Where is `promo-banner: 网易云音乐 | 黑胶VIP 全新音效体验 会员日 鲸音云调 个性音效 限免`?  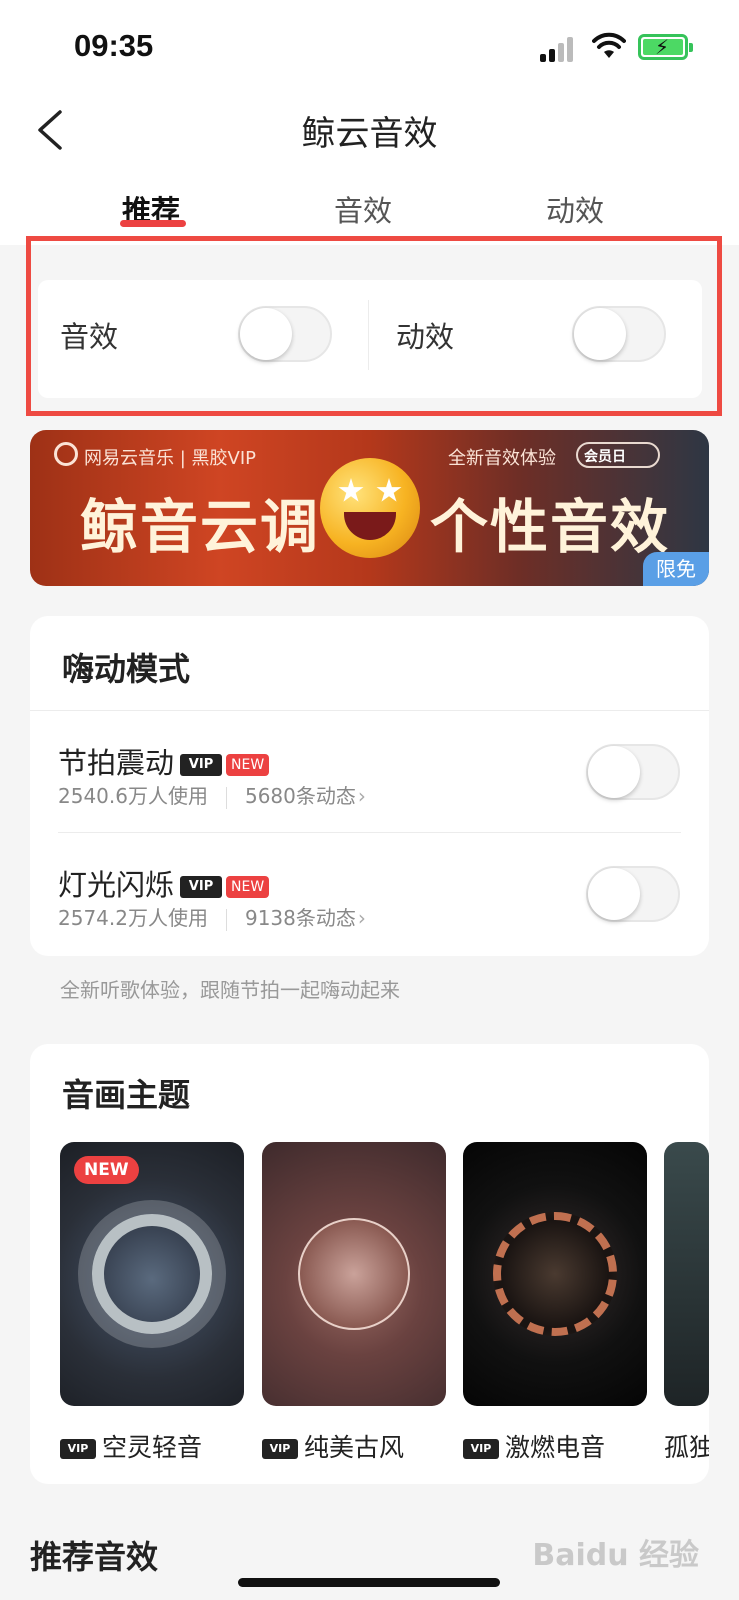 promo-banner: 网易云音乐 | 黑胶VIP 全新音效体验 会员日 鲸音云调 个性音效 限免 is located at coordinates (369, 508).